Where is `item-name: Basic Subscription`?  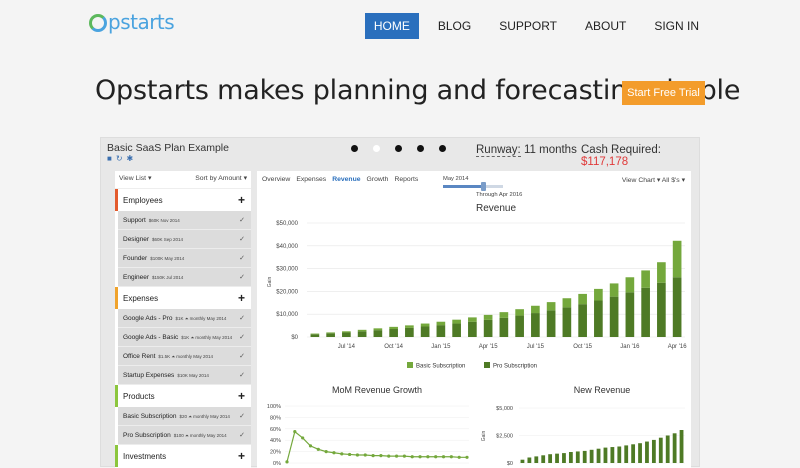 item-name: Basic Subscription is located at coordinates (150, 416).